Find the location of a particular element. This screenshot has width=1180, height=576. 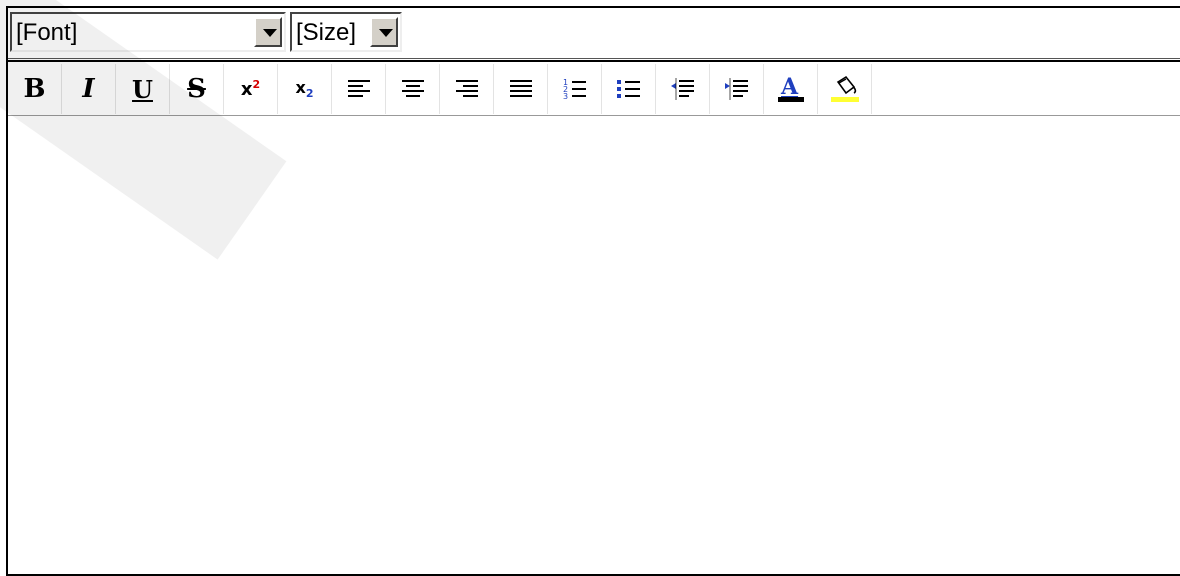

underline-icon: U is located at coordinates (142, 89).